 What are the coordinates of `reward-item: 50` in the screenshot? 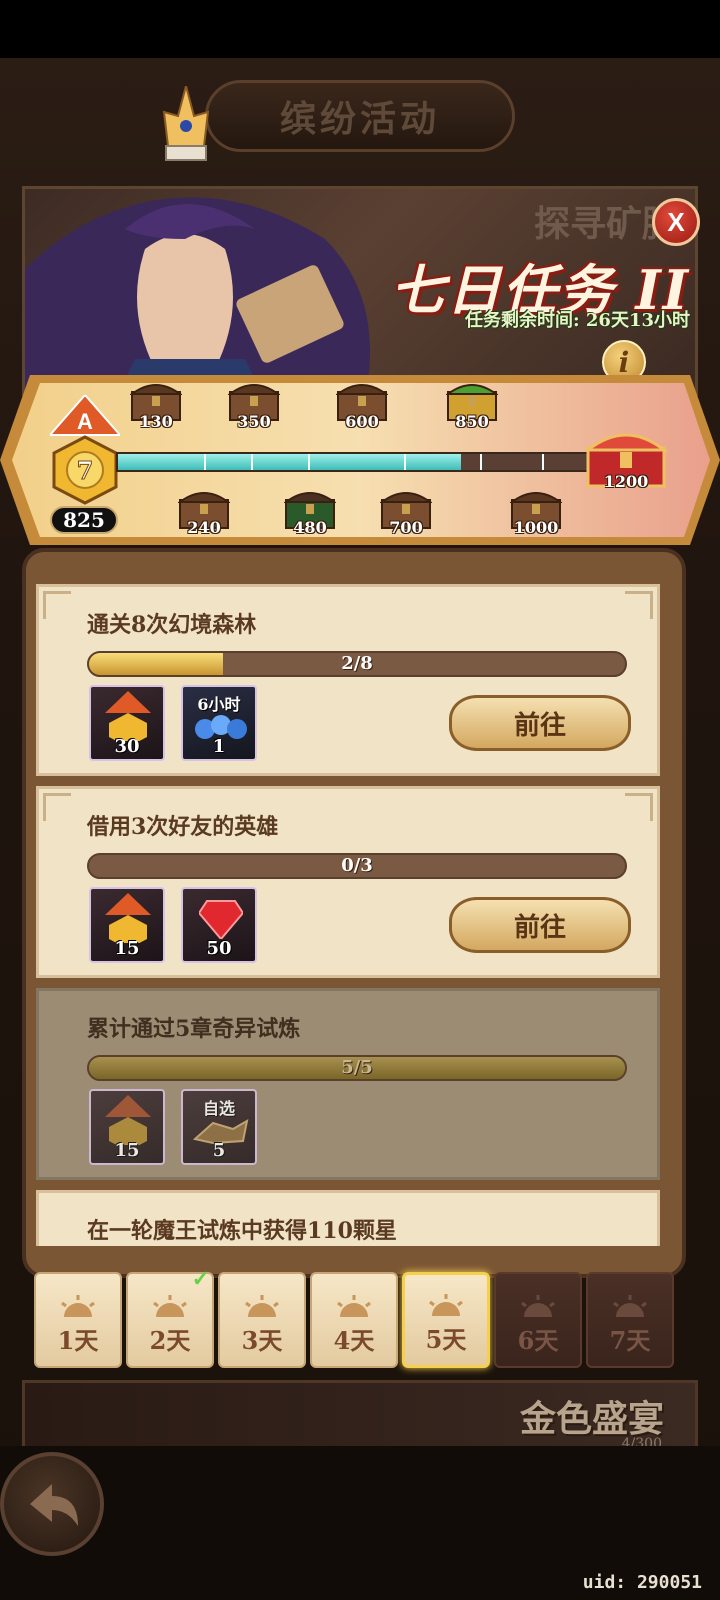 It's located at (219, 925).